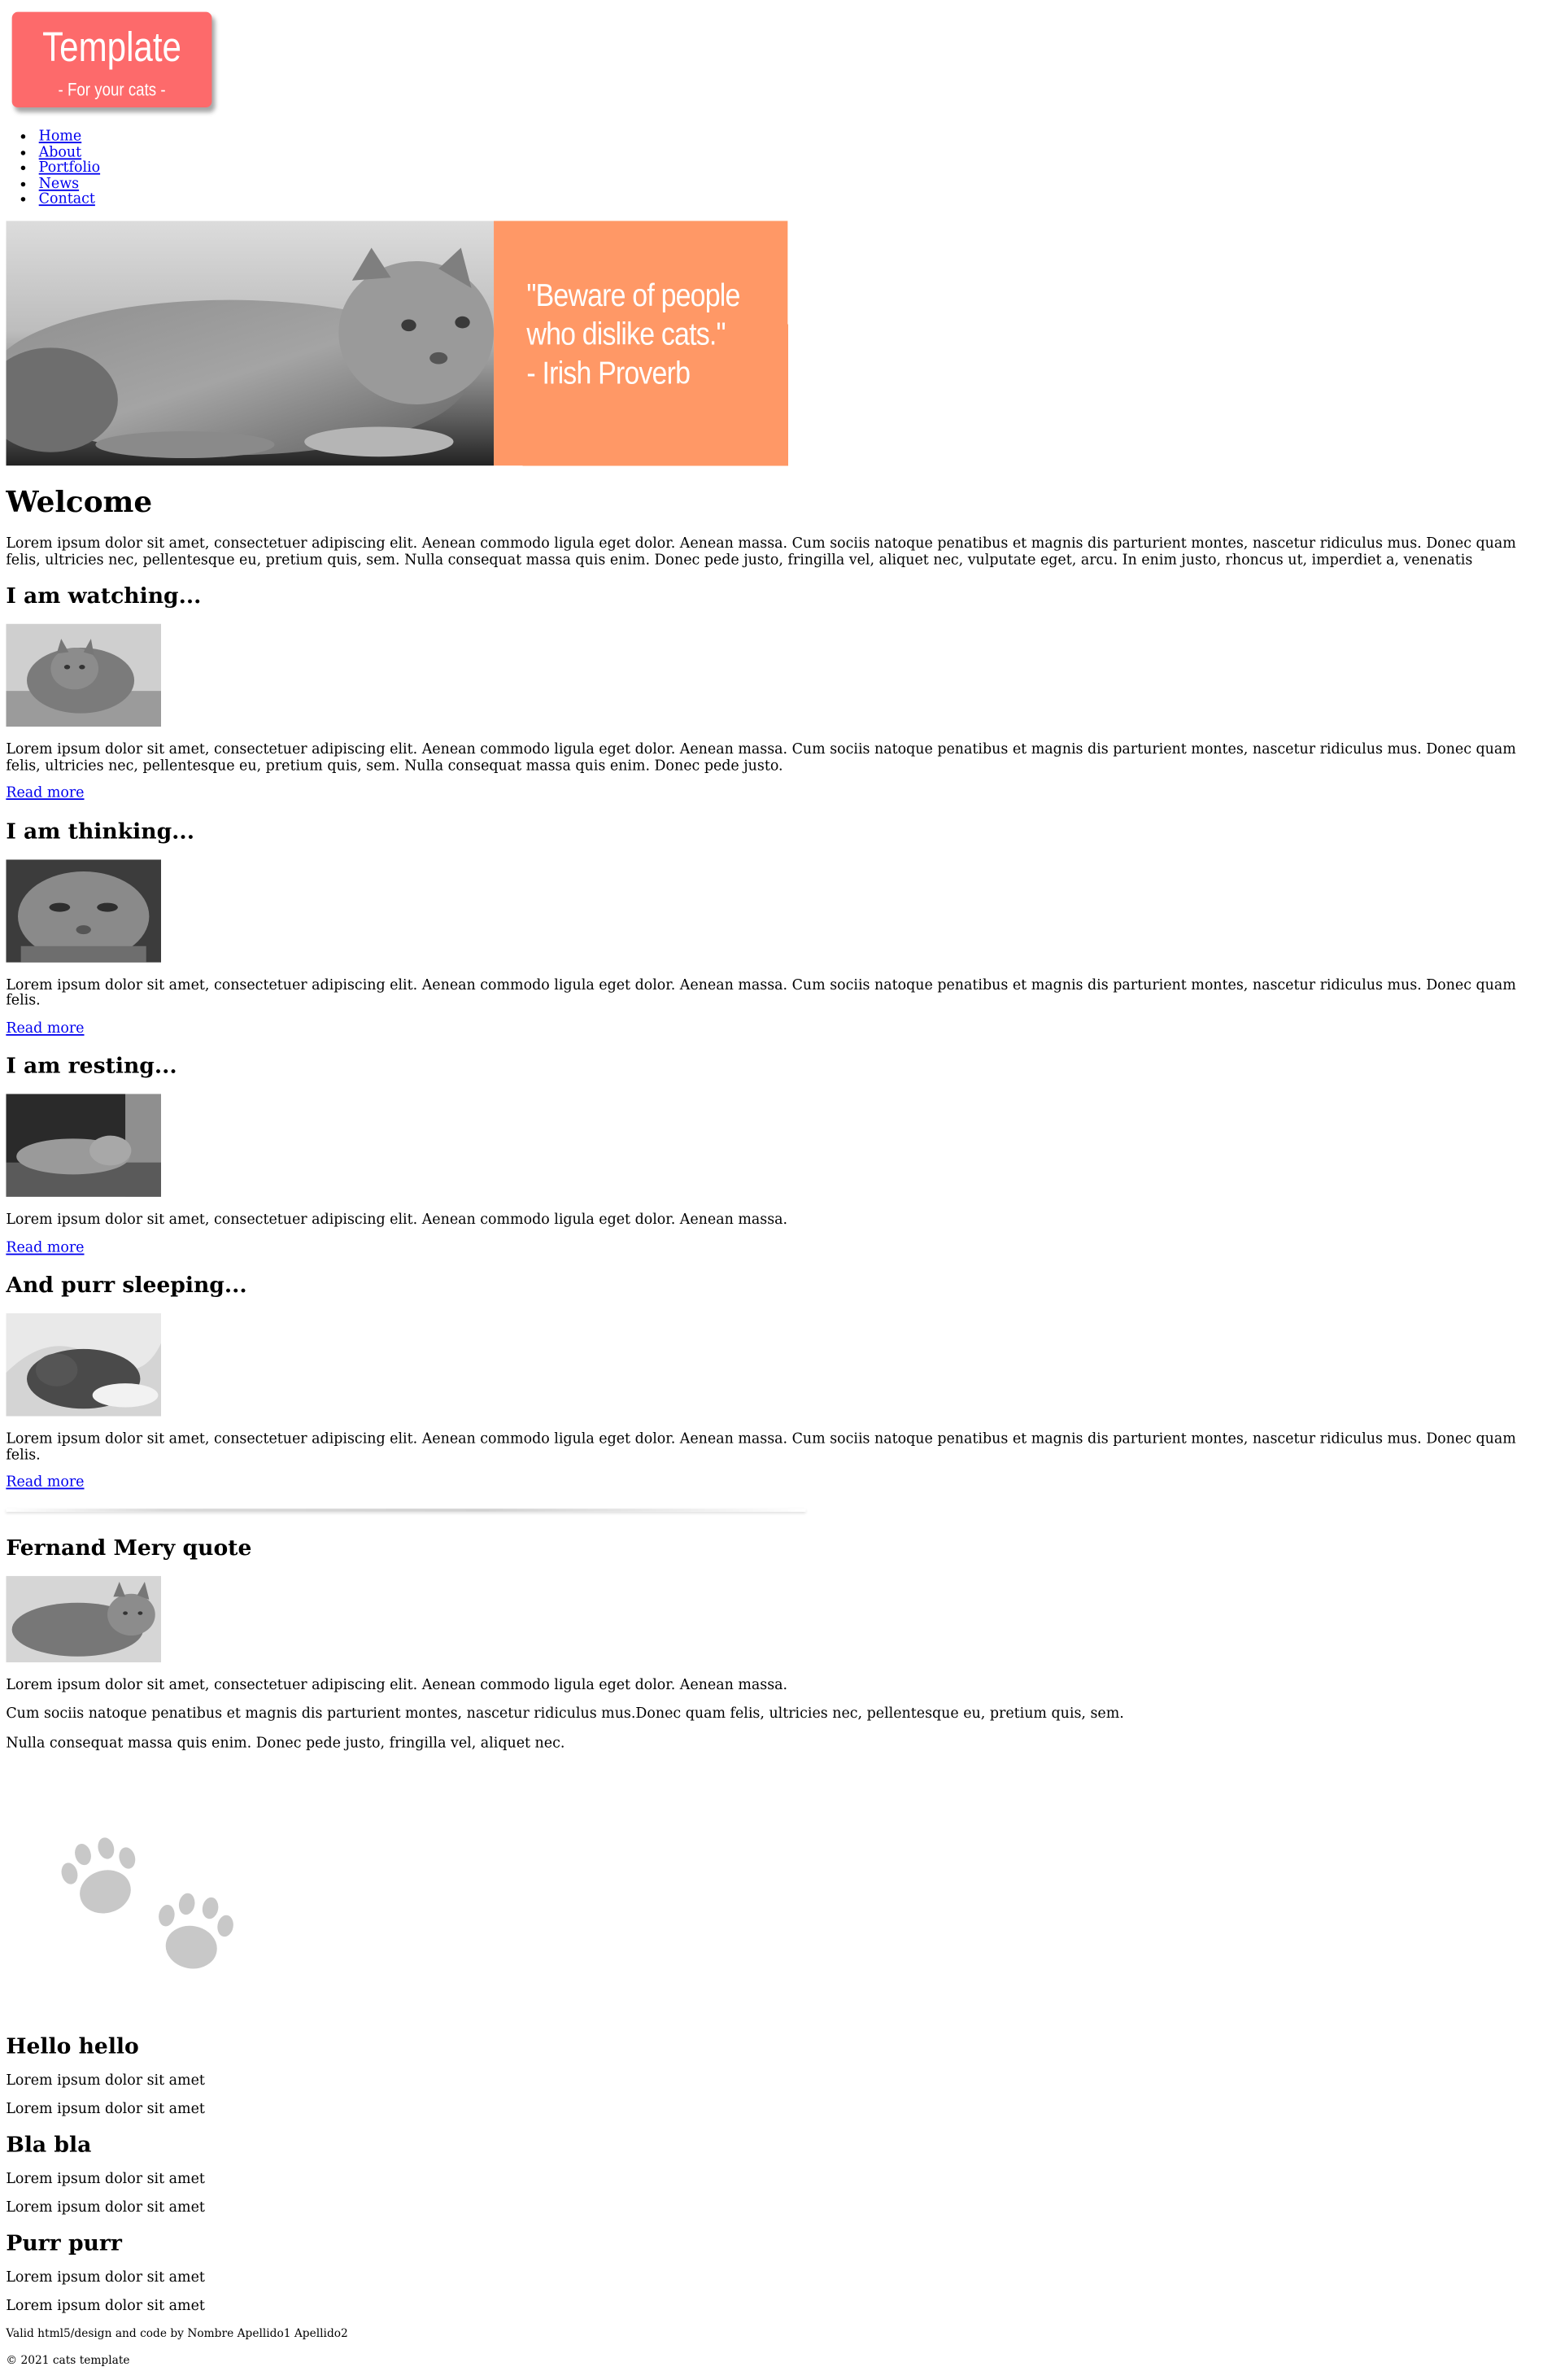 The width and height of the screenshot is (1552, 2380). I want to click on main-nav: Home About Portfolio News Contact, so click(56, 169).